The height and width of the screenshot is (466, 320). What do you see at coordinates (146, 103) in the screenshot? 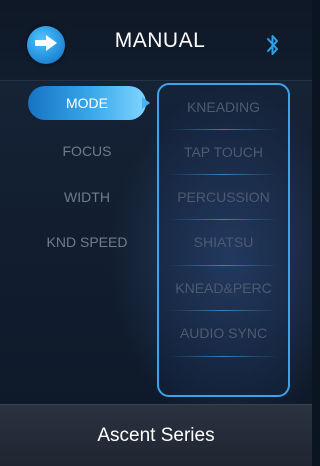
I see `triangle-right-icon` at bounding box center [146, 103].